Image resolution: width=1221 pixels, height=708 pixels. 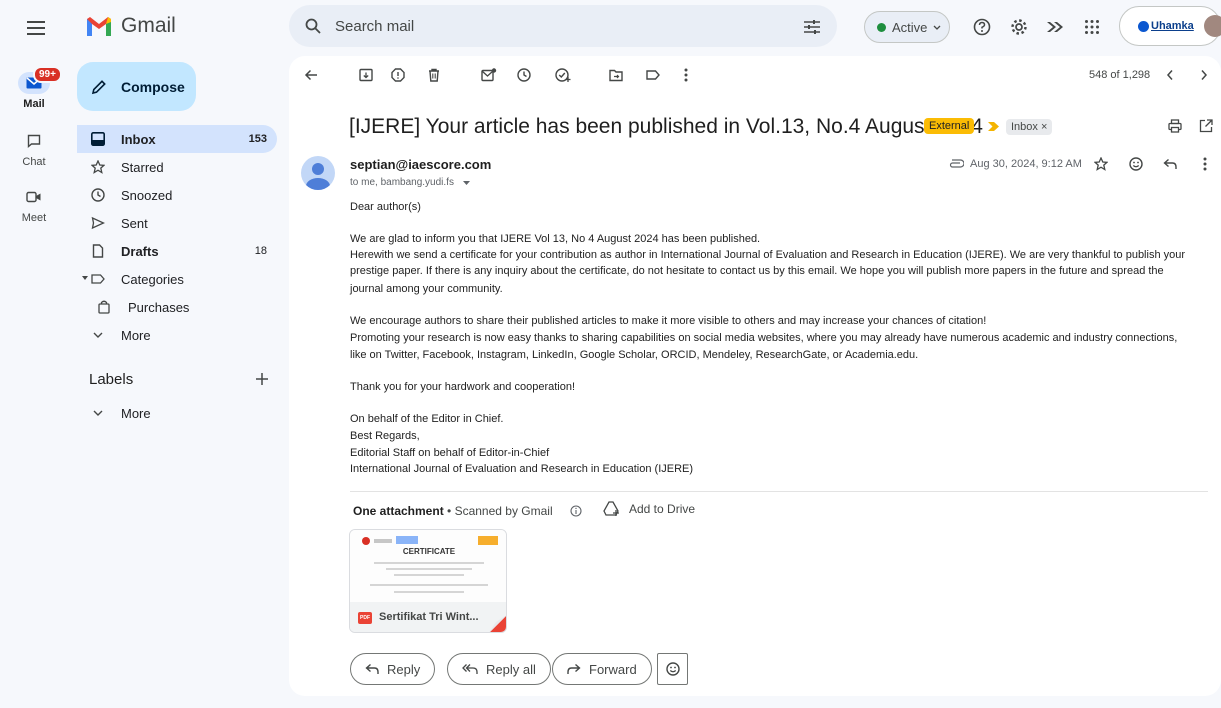 I want to click on snooze-icon, so click(x=524, y=75).